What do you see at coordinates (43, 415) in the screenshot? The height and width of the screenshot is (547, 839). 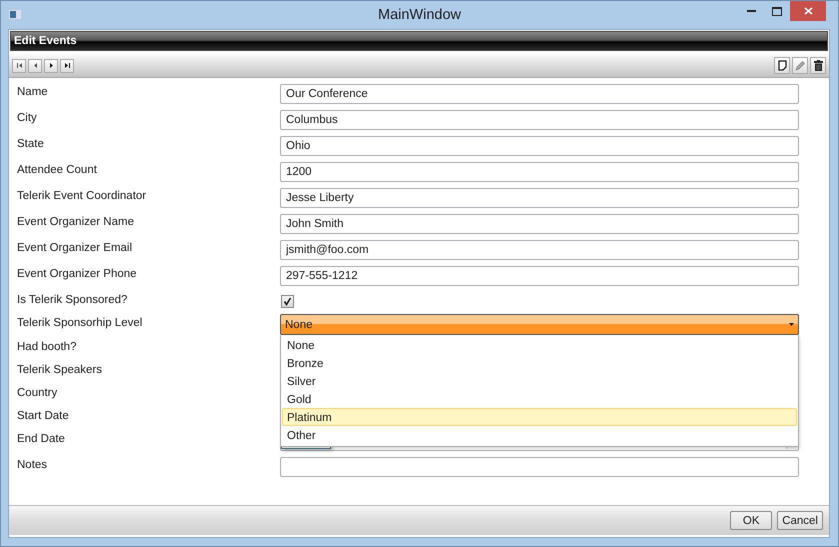 I see `field-label: Start Date` at bounding box center [43, 415].